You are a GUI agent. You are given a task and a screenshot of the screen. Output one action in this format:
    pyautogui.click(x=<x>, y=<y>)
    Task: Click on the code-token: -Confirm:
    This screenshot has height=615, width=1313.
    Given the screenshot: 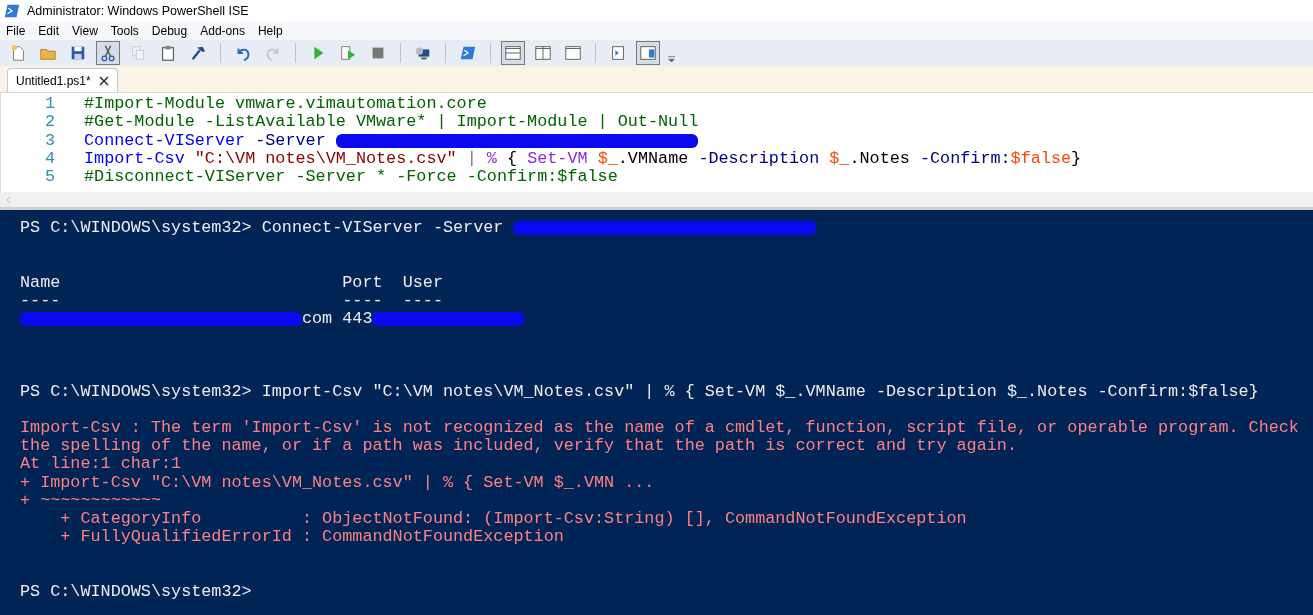 What is the action you would take?
    pyautogui.click(x=965, y=159)
    